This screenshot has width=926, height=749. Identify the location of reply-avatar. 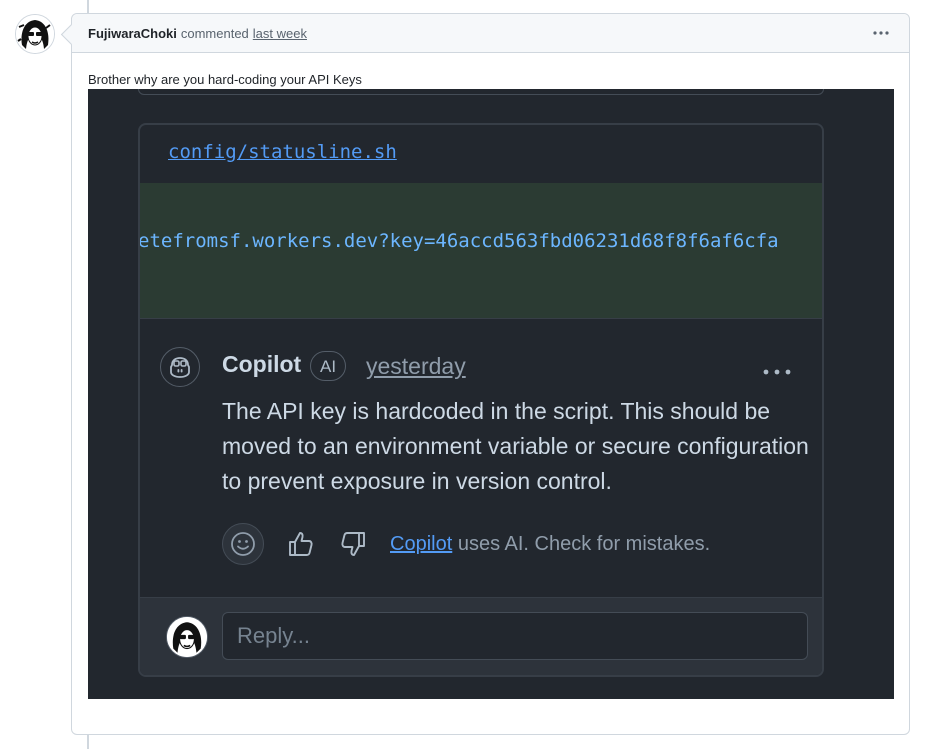
(187, 637).